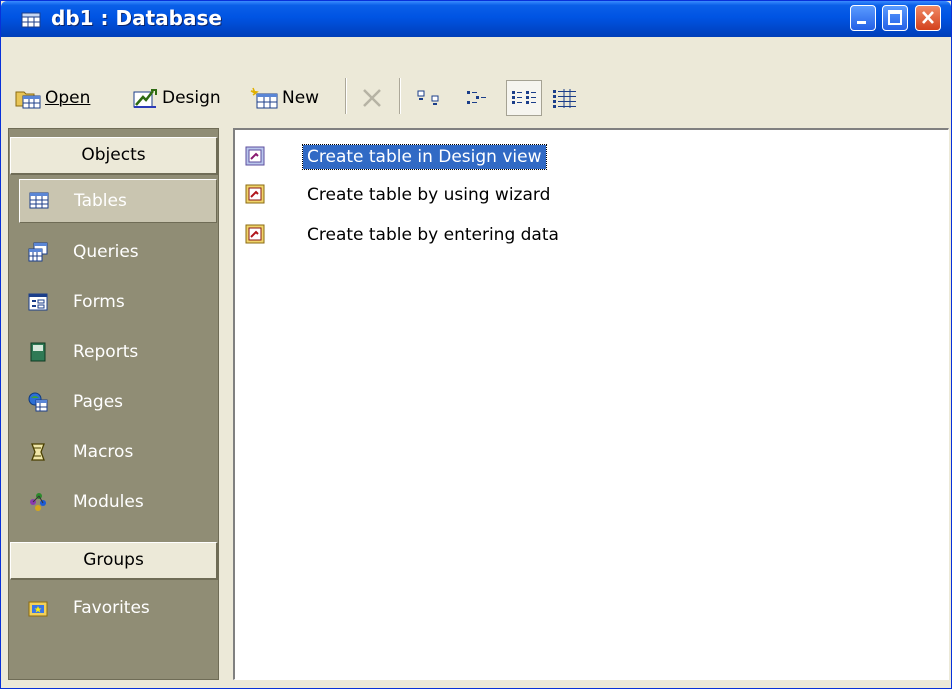  What do you see at coordinates (136, 18) in the screenshot?
I see `window-title: db1 : Database` at bounding box center [136, 18].